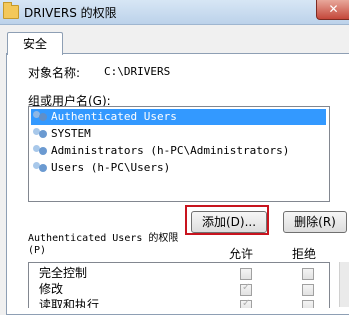 The image size is (349, 315). What do you see at coordinates (71, 133) in the screenshot?
I see `list-item-label: SYSTEM` at bounding box center [71, 133].